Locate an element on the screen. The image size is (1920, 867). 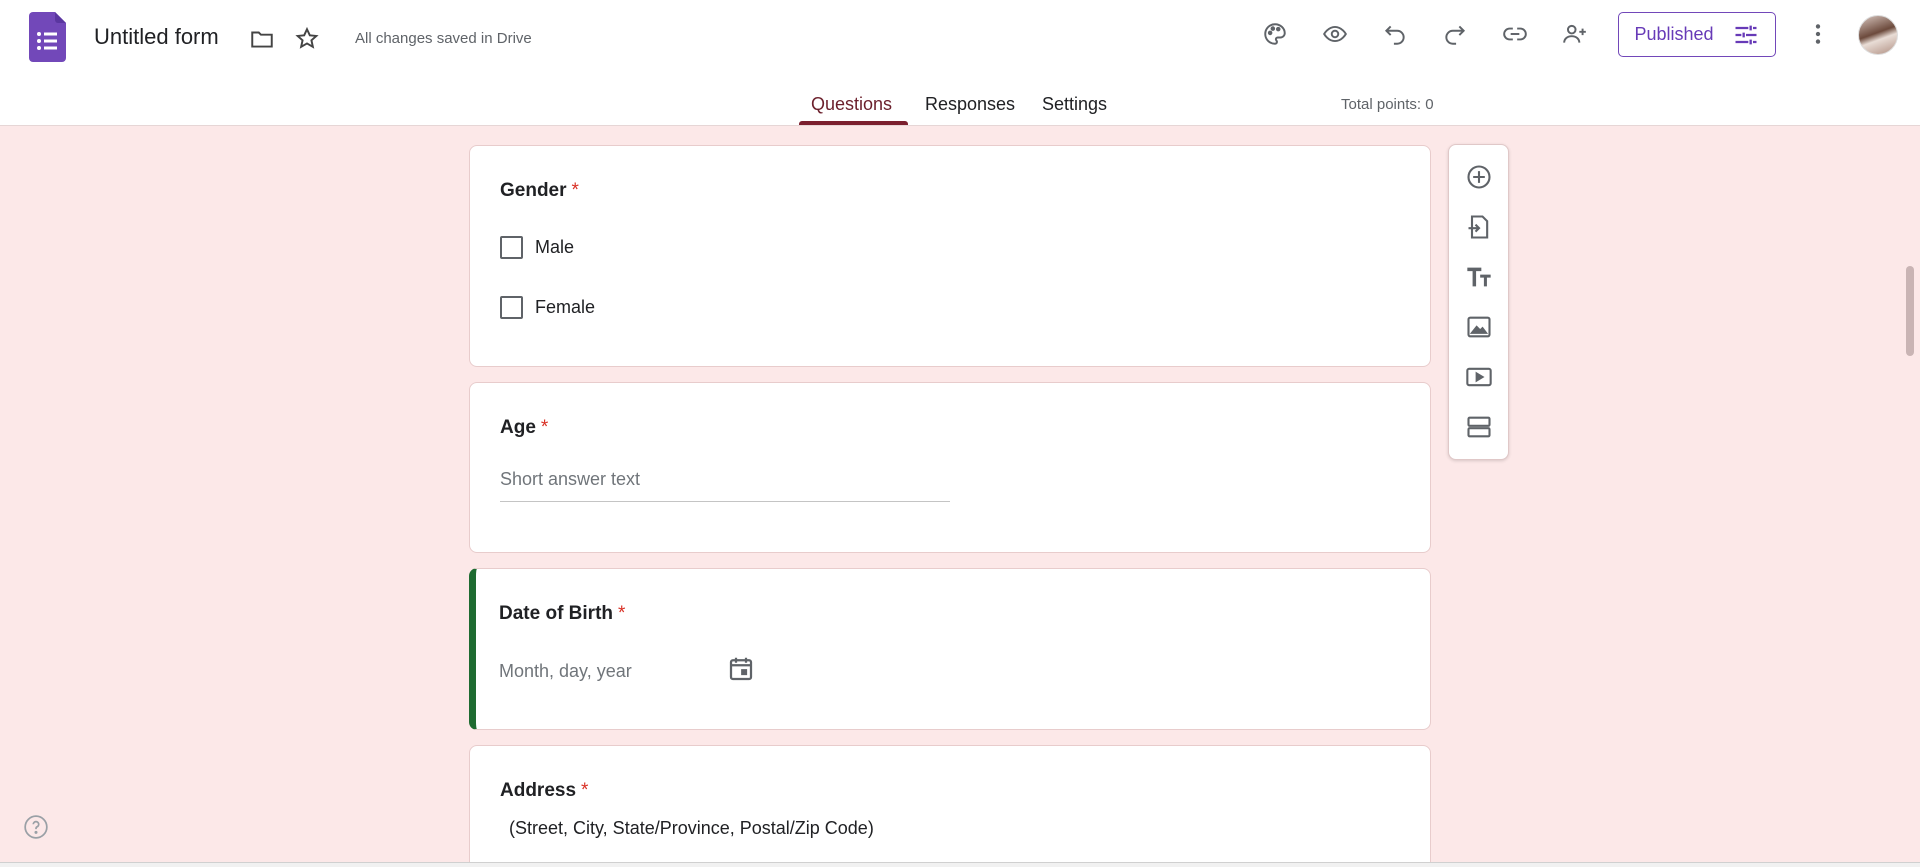
question-title: Address * is located at coordinates (544, 791).